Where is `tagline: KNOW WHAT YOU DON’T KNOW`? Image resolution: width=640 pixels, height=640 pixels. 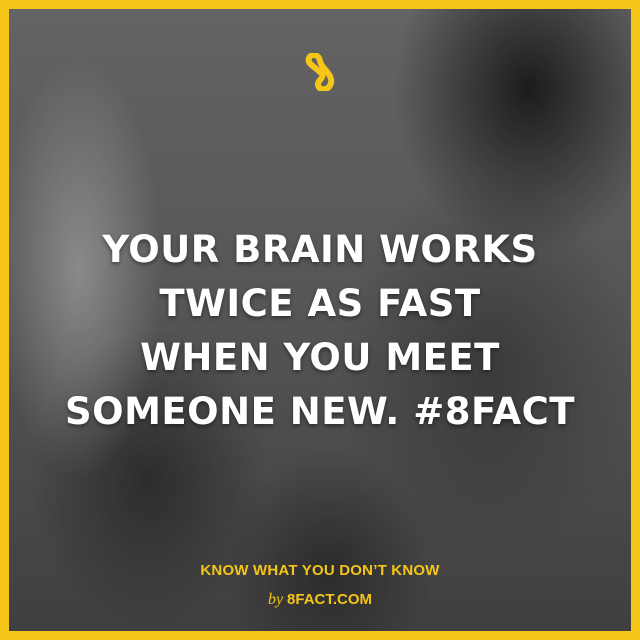 tagline: KNOW WHAT YOU DON’T KNOW is located at coordinates (320, 570).